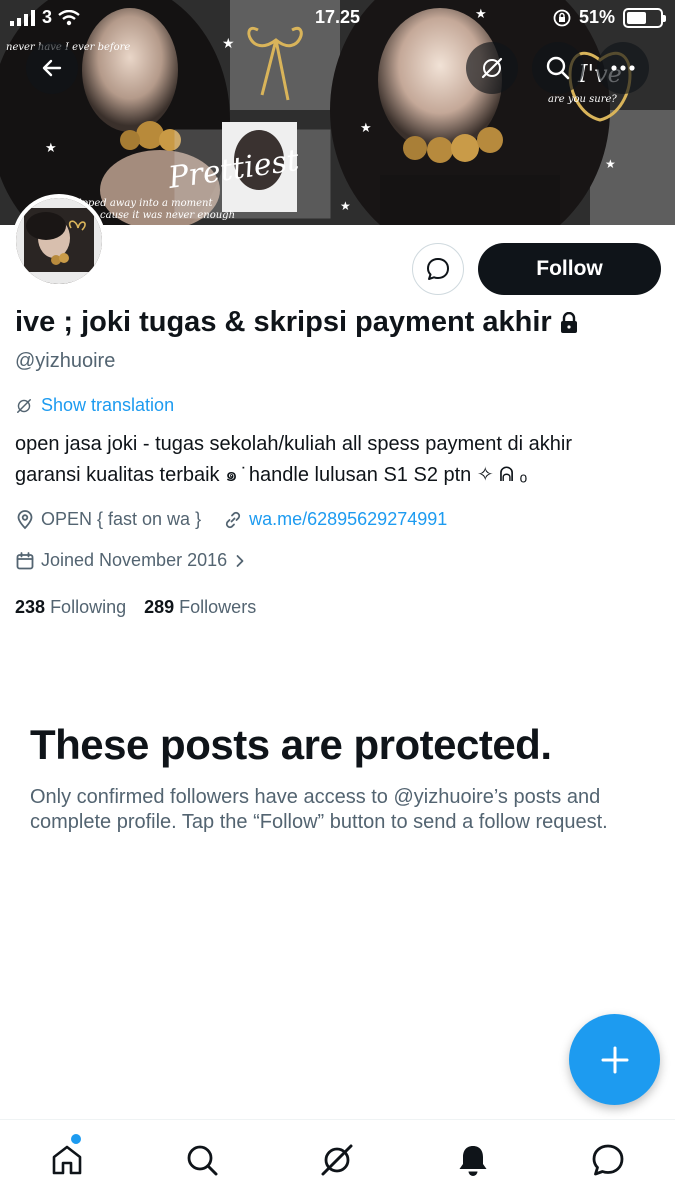 Image resolution: width=675 pixels, height=1200 pixels. I want to click on bell-icon, so click(473, 1161).